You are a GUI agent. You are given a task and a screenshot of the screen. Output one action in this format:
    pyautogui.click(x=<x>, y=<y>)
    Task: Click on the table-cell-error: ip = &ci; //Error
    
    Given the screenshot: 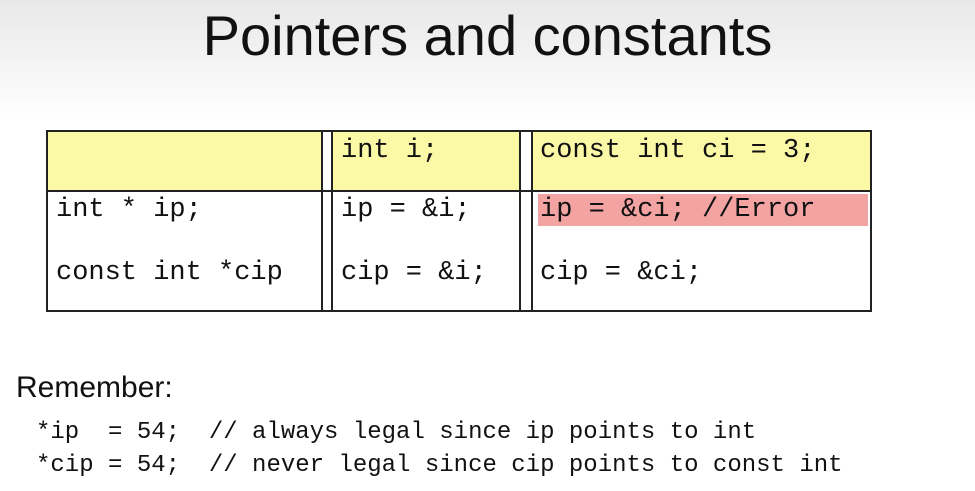 What is the action you would take?
    pyautogui.click(x=678, y=210)
    